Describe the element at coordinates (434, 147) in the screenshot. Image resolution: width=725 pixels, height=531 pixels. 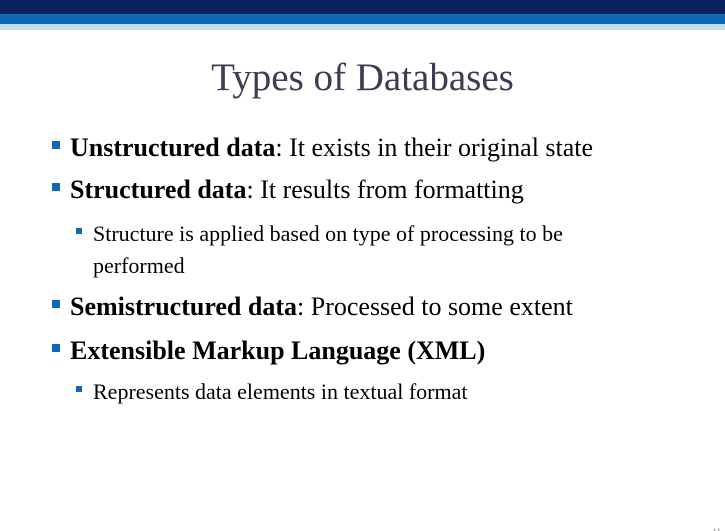
I see `bullet-description: : It exists in their original state` at that location.